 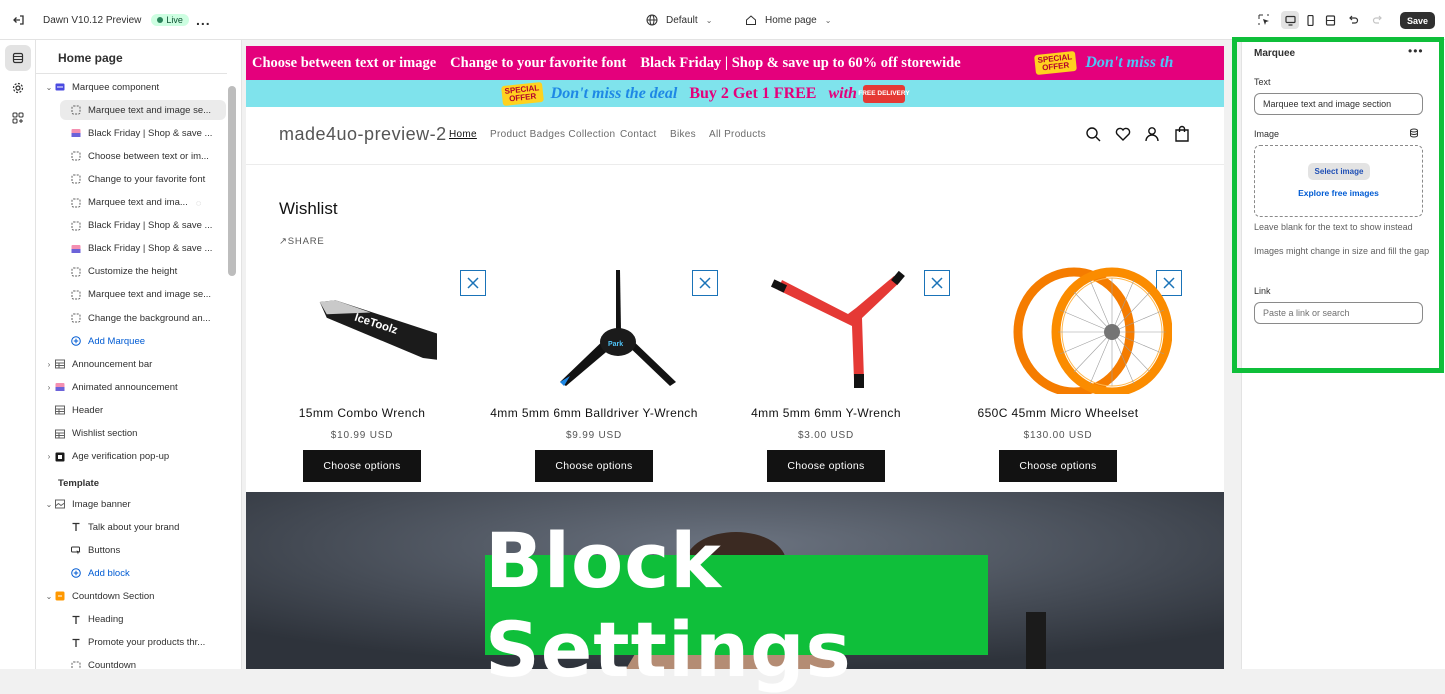 I want to click on special-offer-icon: SPECIAL OFFER, so click(x=522, y=93).